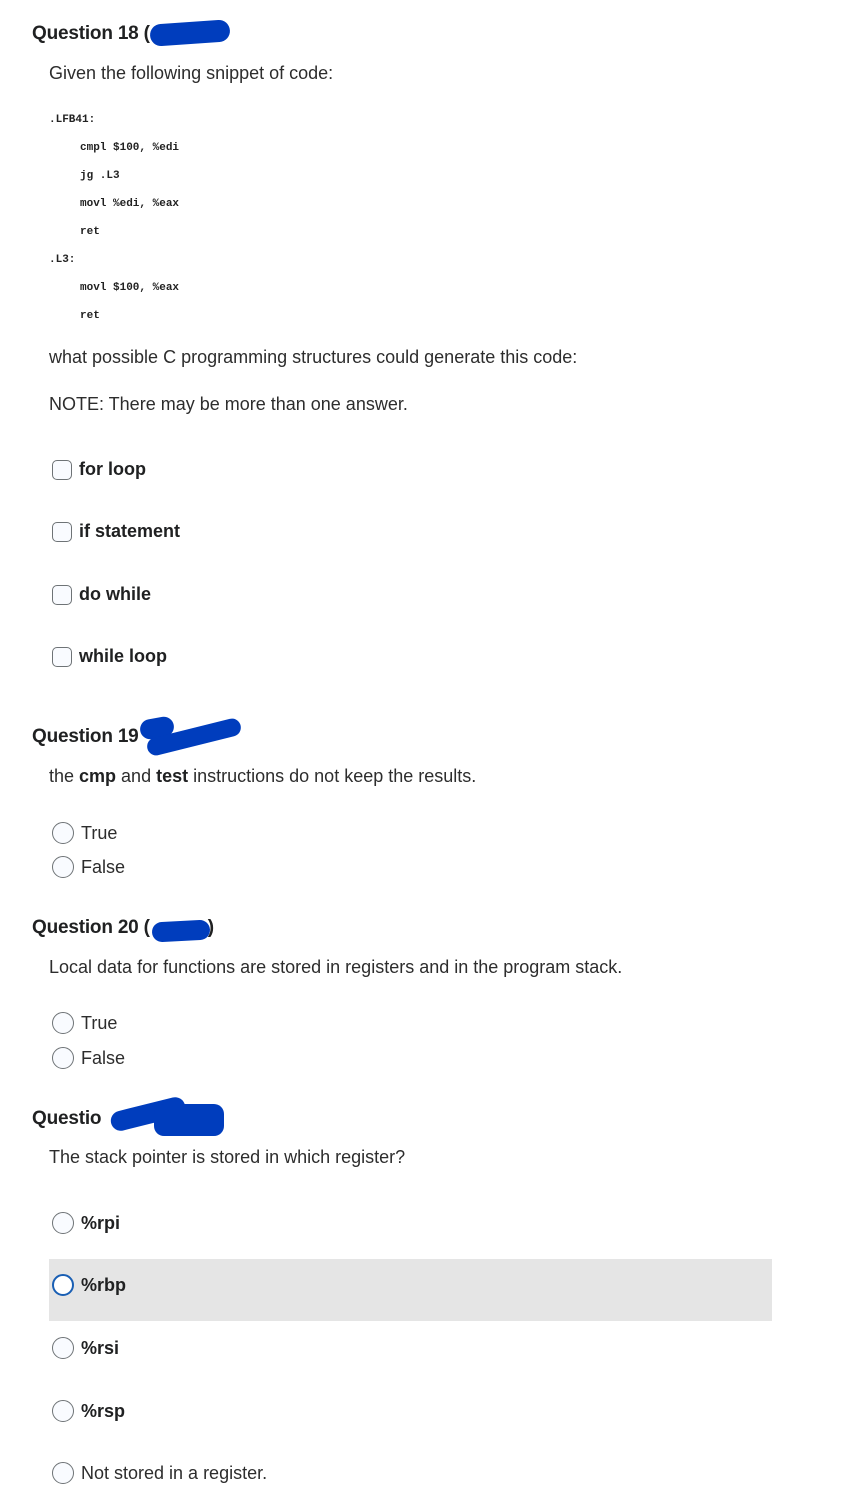 The width and height of the screenshot is (846, 1508). What do you see at coordinates (332, 776) in the screenshot?
I see `prompt-text: instructions do not keep the results.` at bounding box center [332, 776].